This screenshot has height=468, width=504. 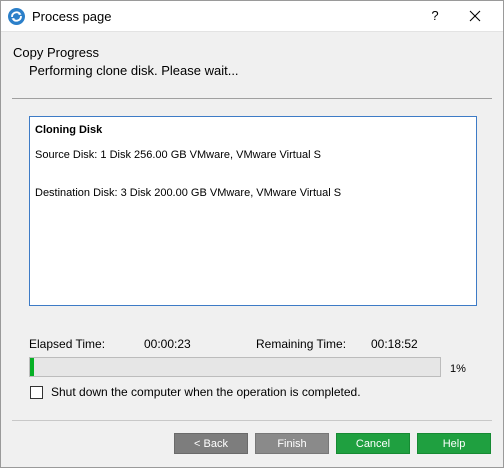 What do you see at coordinates (252, 98) in the screenshot?
I see `header-divider` at bounding box center [252, 98].